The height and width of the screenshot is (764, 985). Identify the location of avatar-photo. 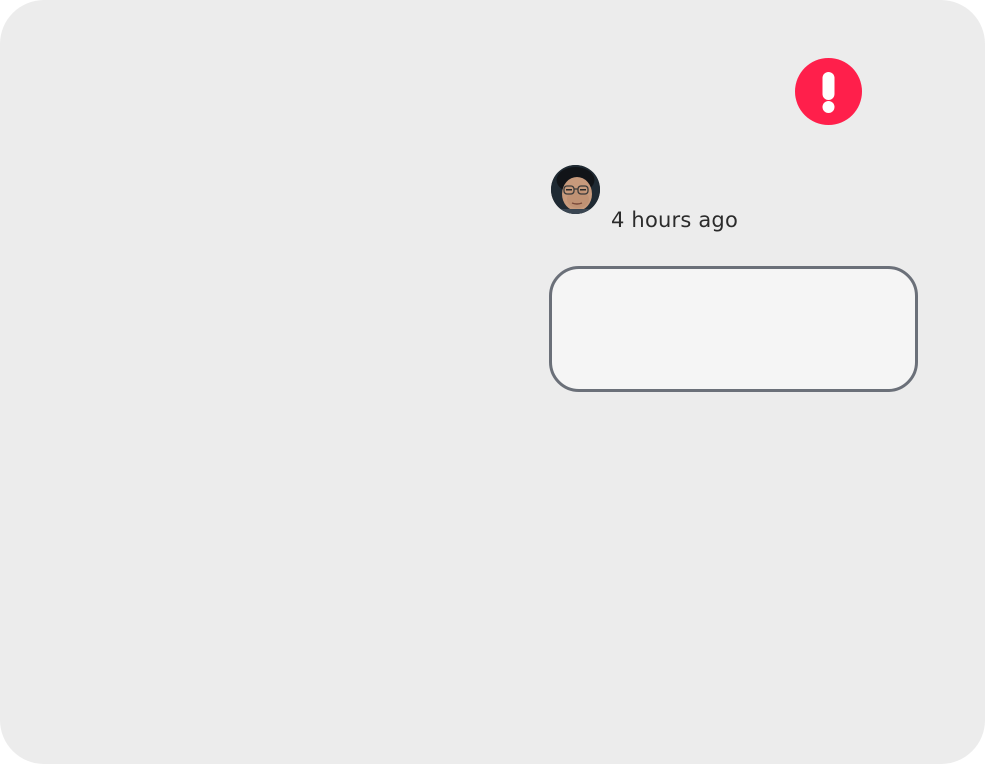
(575, 189).